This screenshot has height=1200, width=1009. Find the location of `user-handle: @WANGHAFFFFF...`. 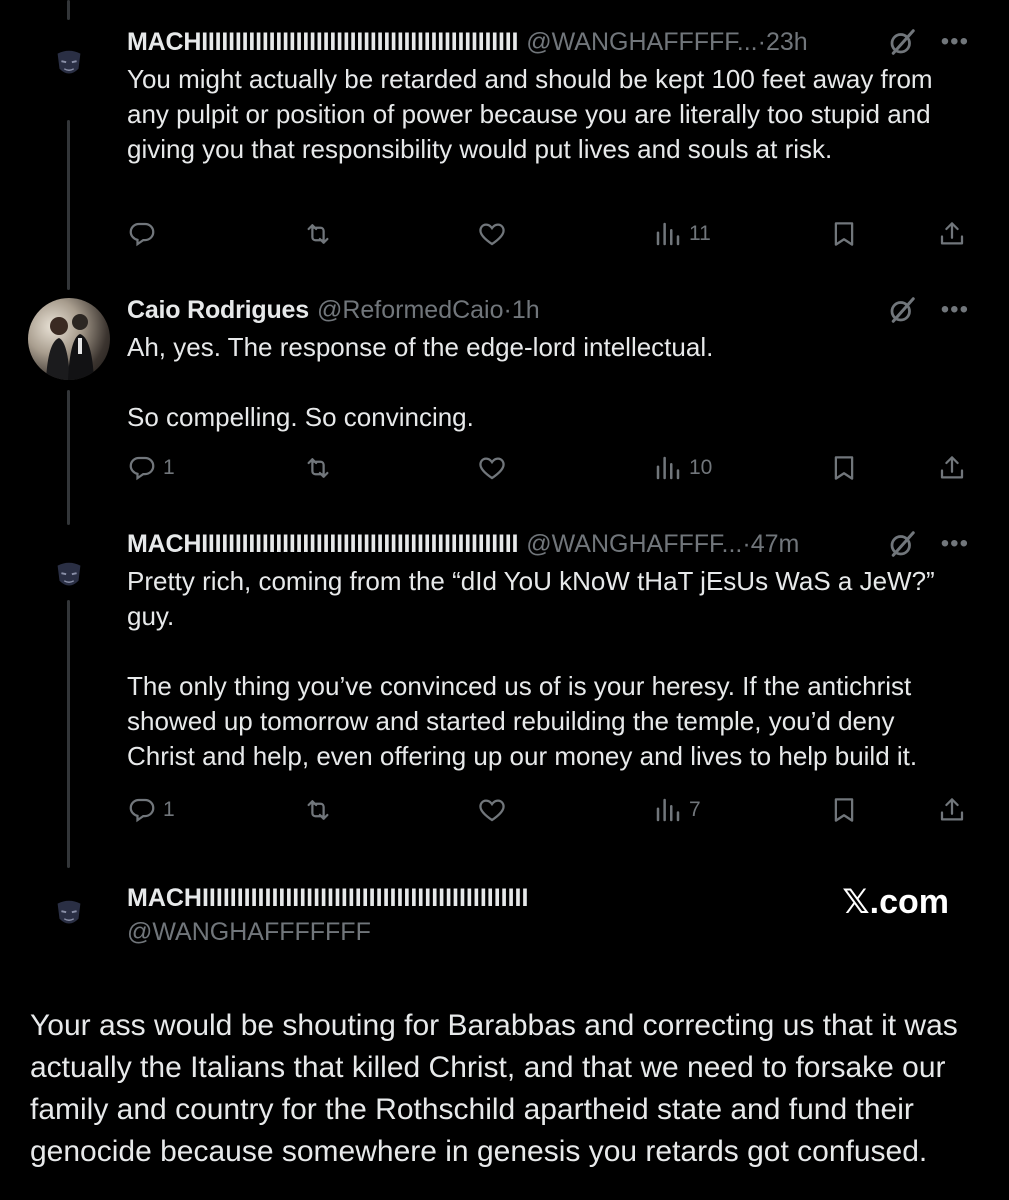

user-handle: @WANGHAFFFFF... is located at coordinates (641, 42).